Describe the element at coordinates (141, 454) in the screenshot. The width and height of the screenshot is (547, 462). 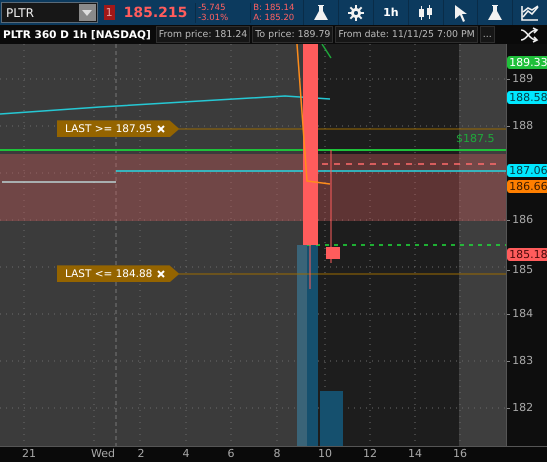
I see `axis-label: 2` at that location.